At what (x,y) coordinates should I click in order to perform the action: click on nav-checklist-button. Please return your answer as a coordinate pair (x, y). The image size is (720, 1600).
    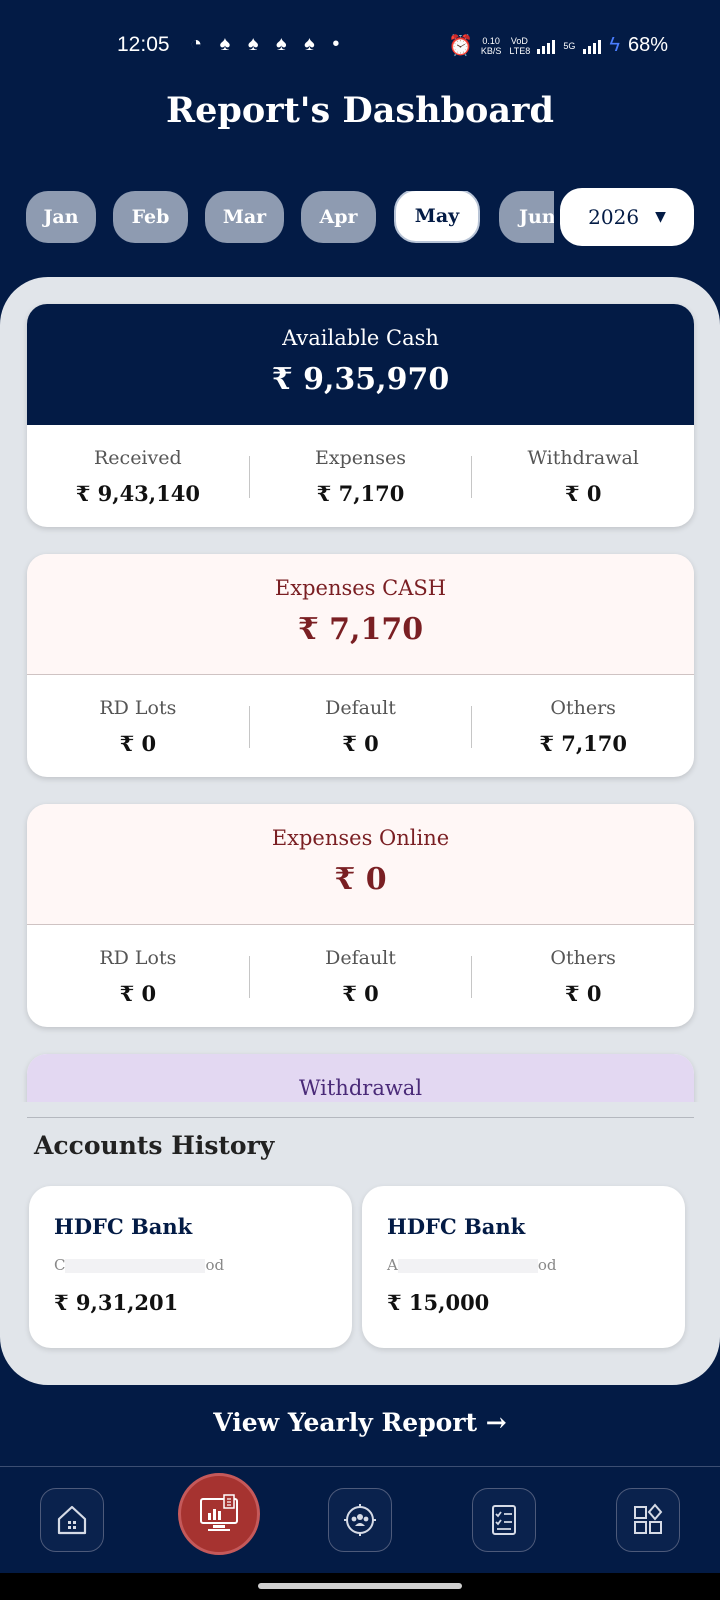
    Looking at the image, I should click on (504, 1520).